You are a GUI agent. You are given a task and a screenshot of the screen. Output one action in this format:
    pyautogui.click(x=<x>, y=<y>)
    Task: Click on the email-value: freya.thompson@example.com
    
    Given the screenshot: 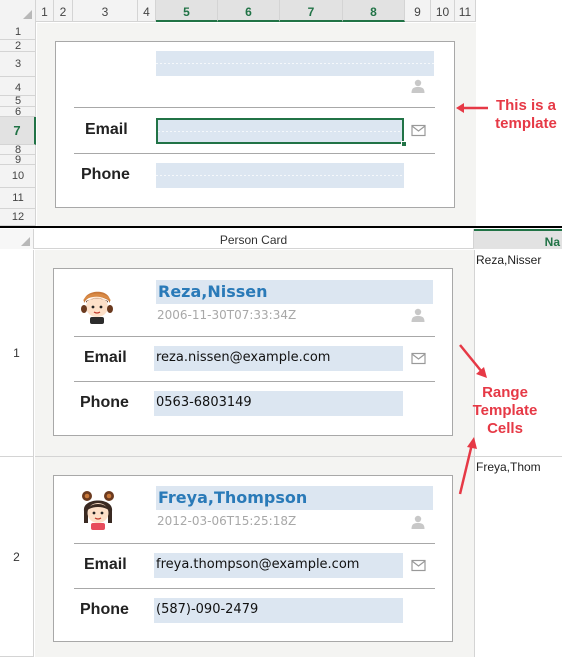 What is the action you would take?
    pyautogui.click(x=258, y=564)
    